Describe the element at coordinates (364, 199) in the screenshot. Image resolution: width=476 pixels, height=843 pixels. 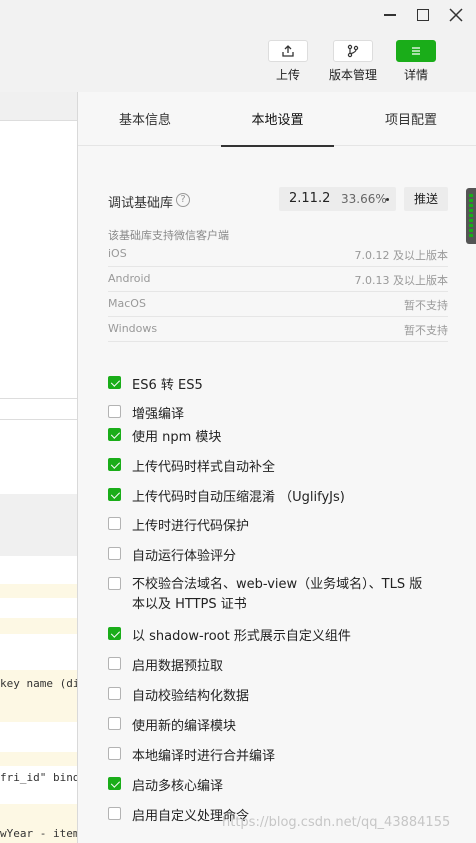
I see `library-percent: 33.66%` at that location.